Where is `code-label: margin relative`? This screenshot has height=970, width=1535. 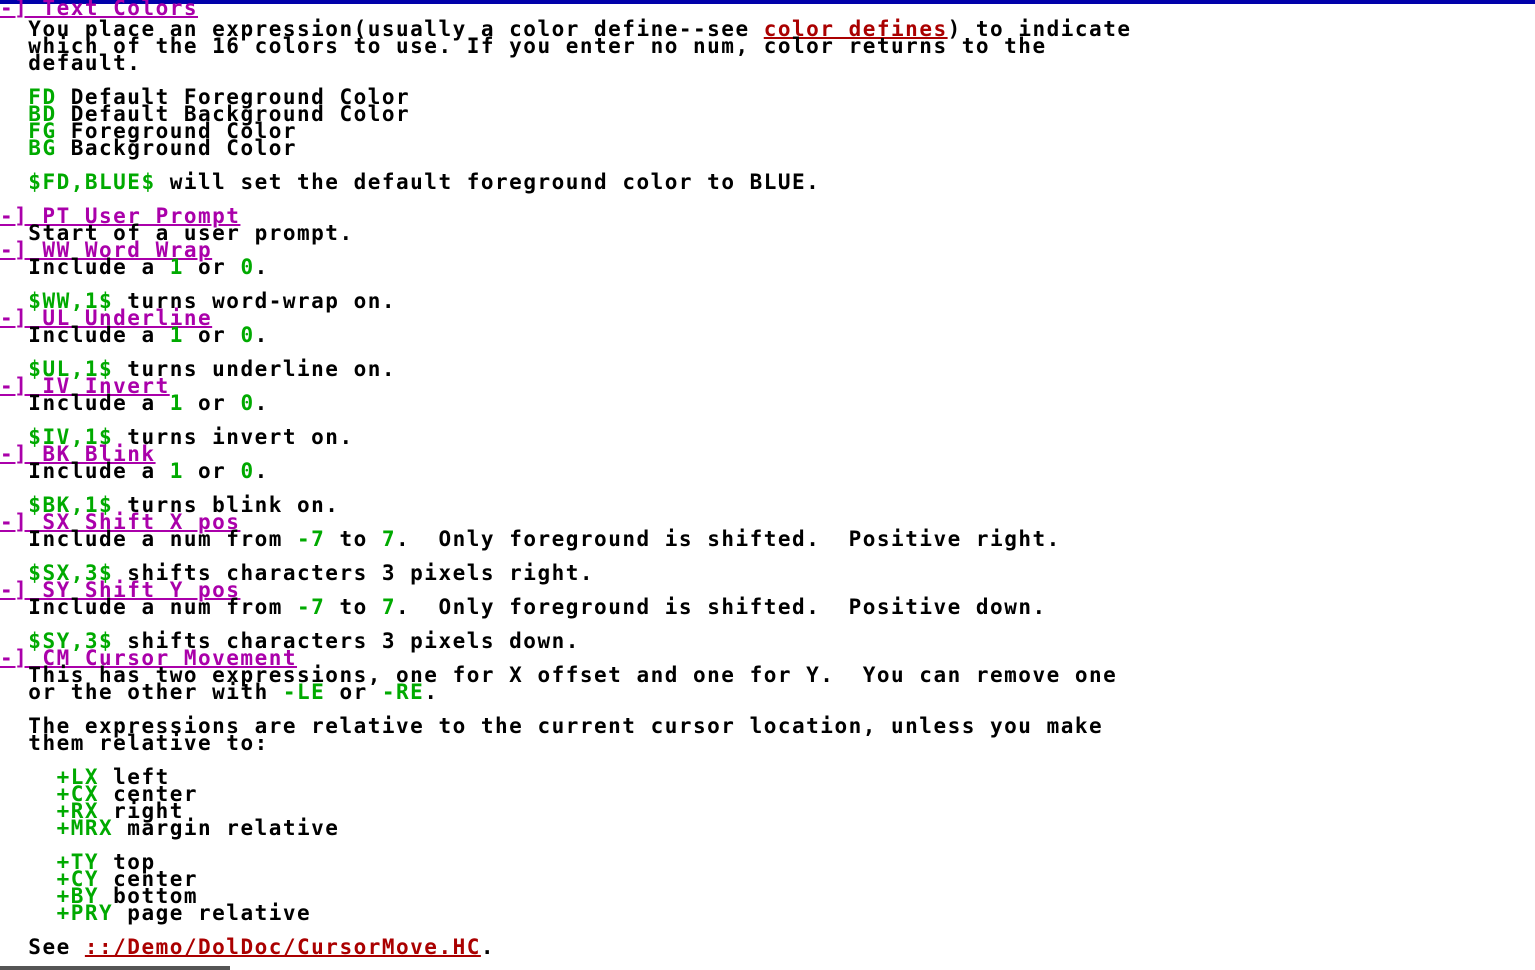 code-label: margin relative is located at coordinates (226, 828).